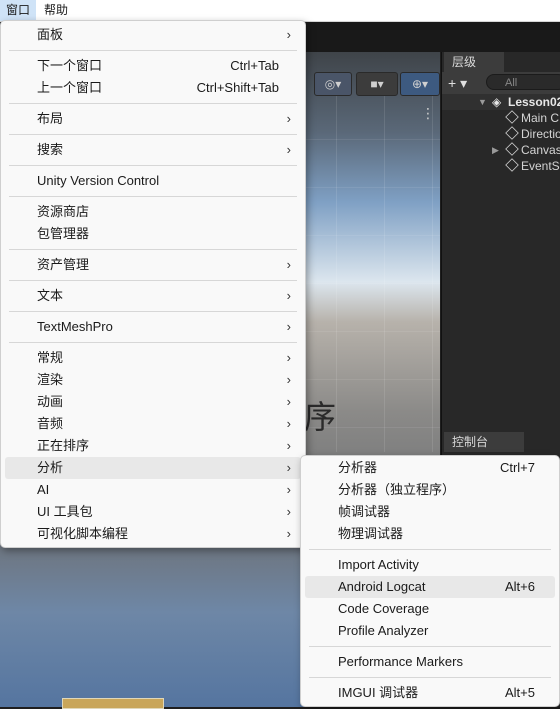  What do you see at coordinates (540, 118) in the screenshot?
I see `hierarchy-item-label: Main C` at bounding box center [540, 118].